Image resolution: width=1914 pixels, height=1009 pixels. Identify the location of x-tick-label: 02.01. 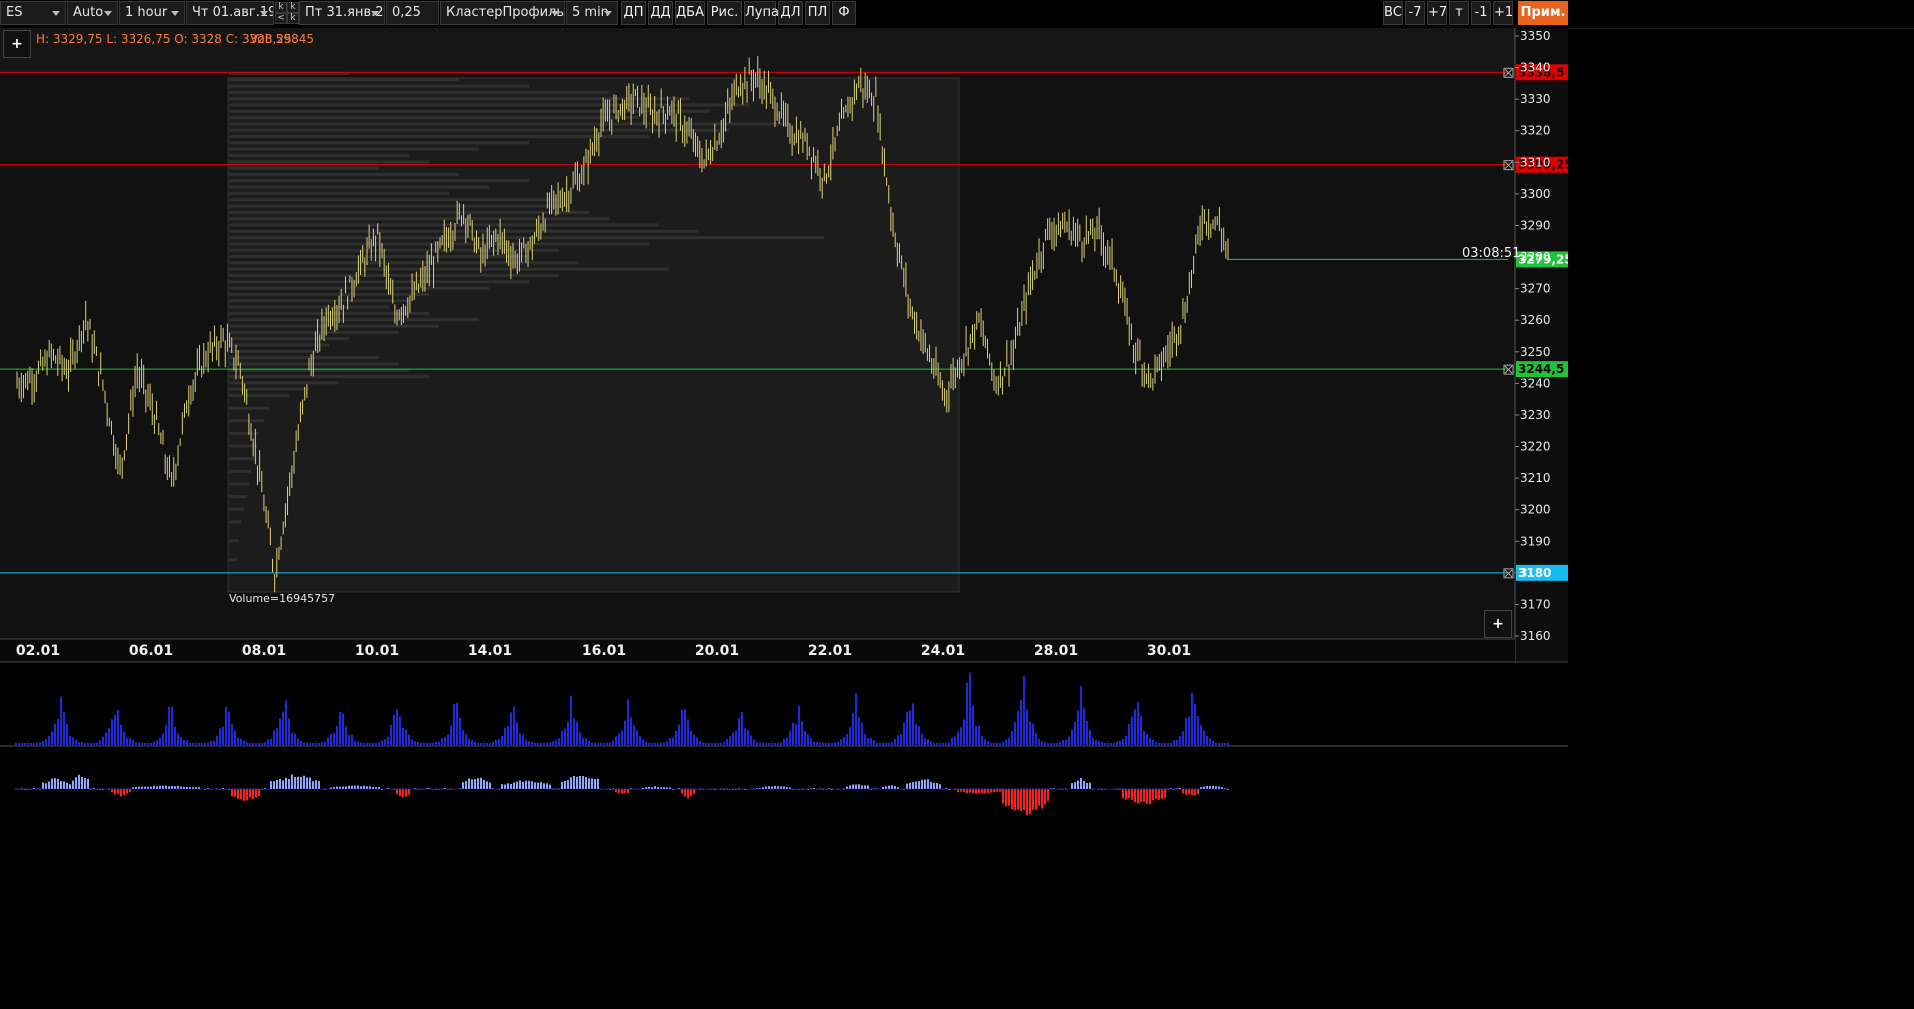
(38, 651).